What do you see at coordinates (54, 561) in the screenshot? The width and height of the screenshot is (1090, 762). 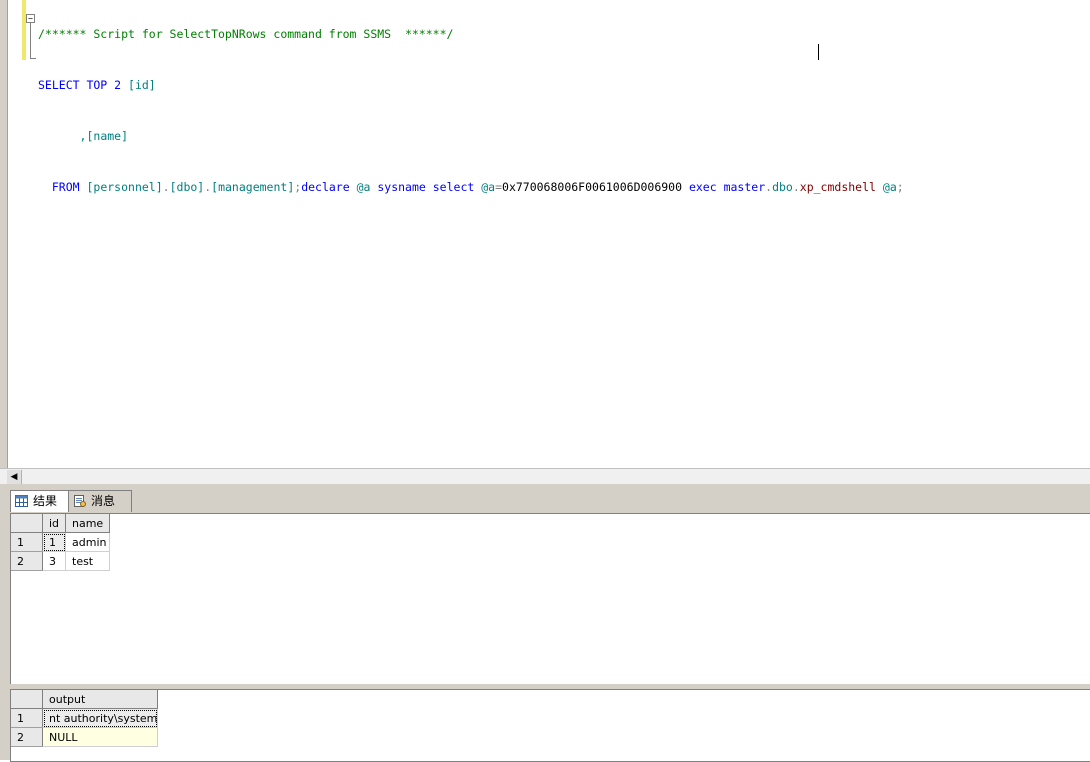 I see `cell-id: 3` at bounding box center [54, 561].